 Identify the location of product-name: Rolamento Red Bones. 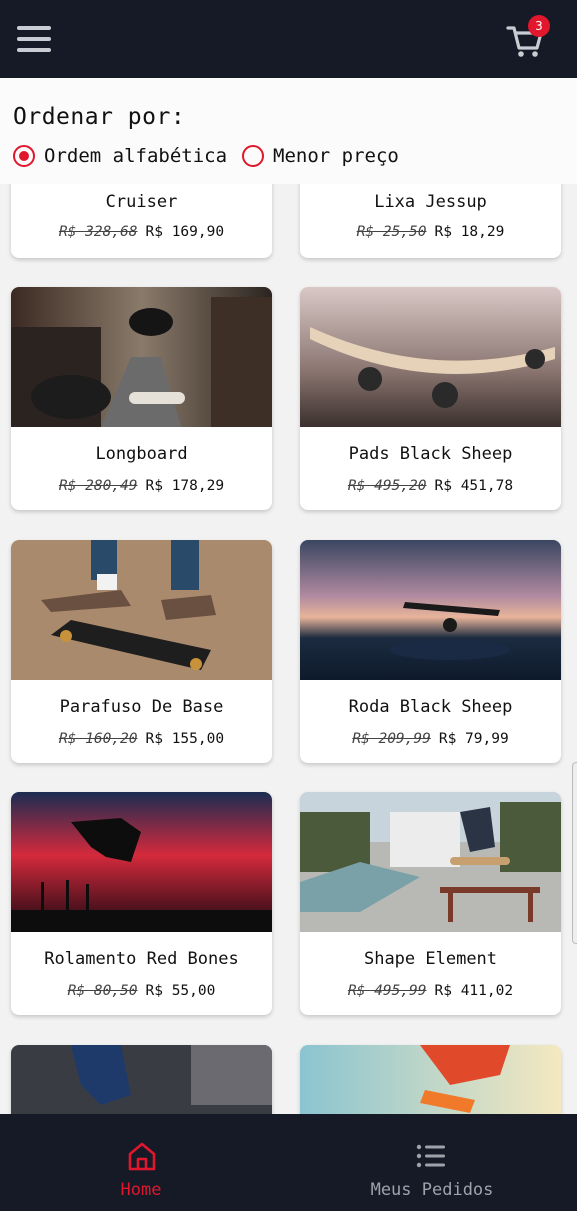
(141, 959).